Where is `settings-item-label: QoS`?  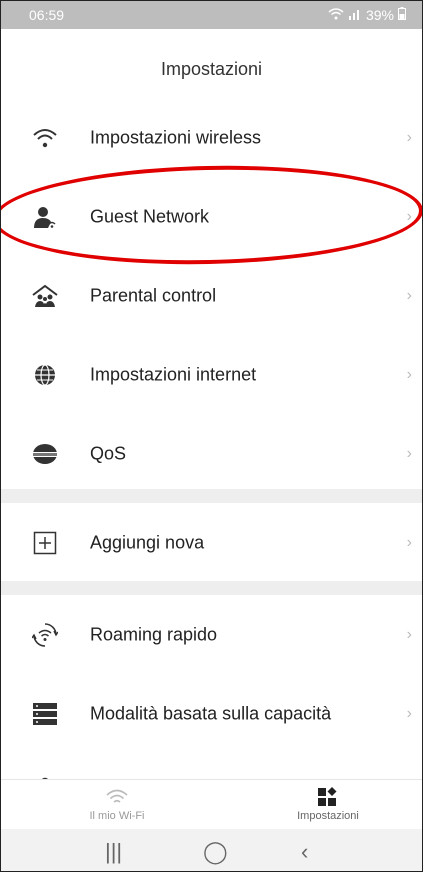
settings-item-label: QoS is located at coordinates (108, 453).